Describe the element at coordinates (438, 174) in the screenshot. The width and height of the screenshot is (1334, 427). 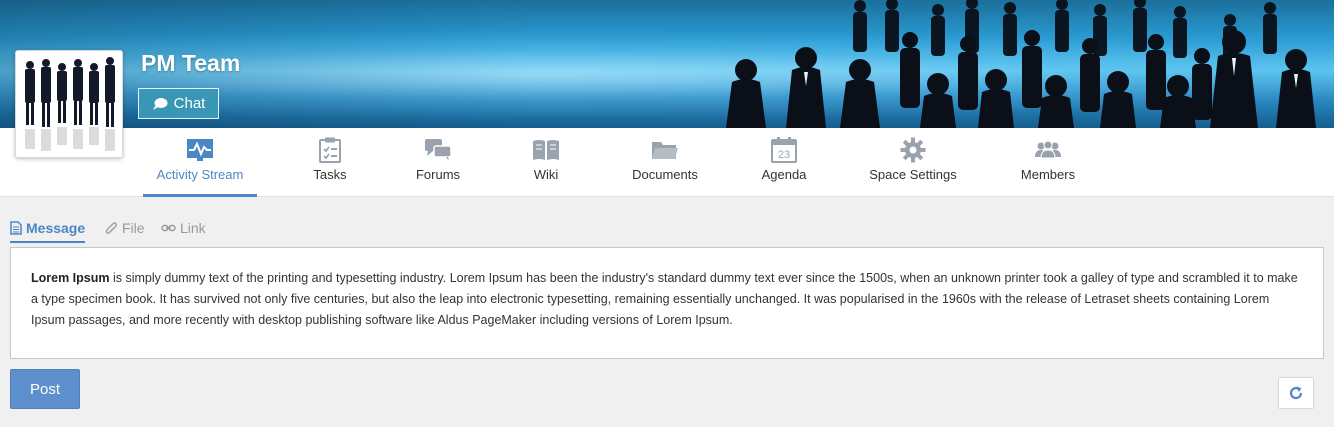
I see `tab-label: Forums` at that location.